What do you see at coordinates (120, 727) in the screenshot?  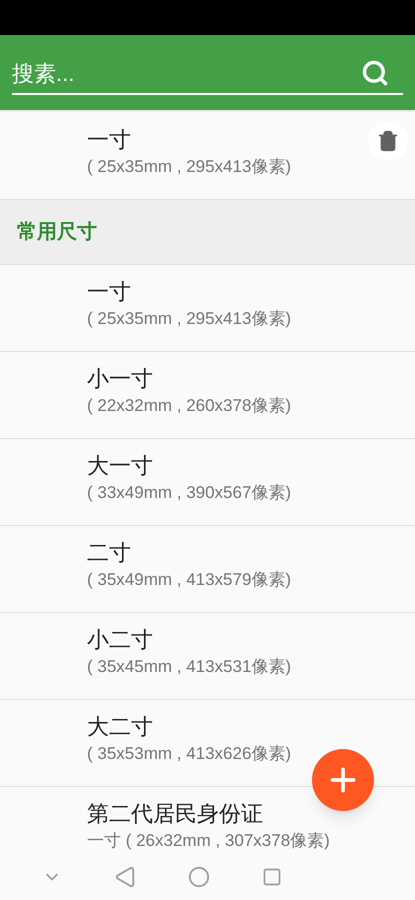 I see `item-title: 大二寸` at bounding box center [120, 727].